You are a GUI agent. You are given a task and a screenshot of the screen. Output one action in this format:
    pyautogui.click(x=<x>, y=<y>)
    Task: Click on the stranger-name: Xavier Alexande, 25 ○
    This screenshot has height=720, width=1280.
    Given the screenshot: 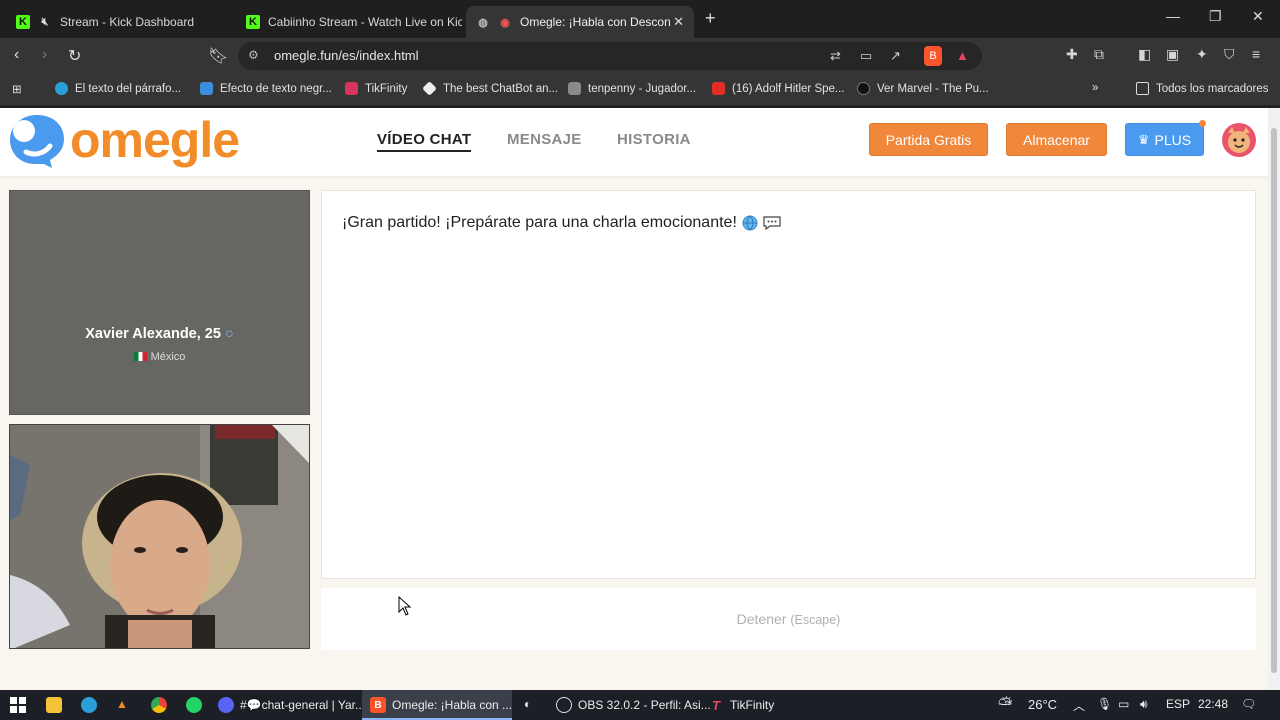 What is the action you would take?
    pyautogui.click(x=159, y=334)
    